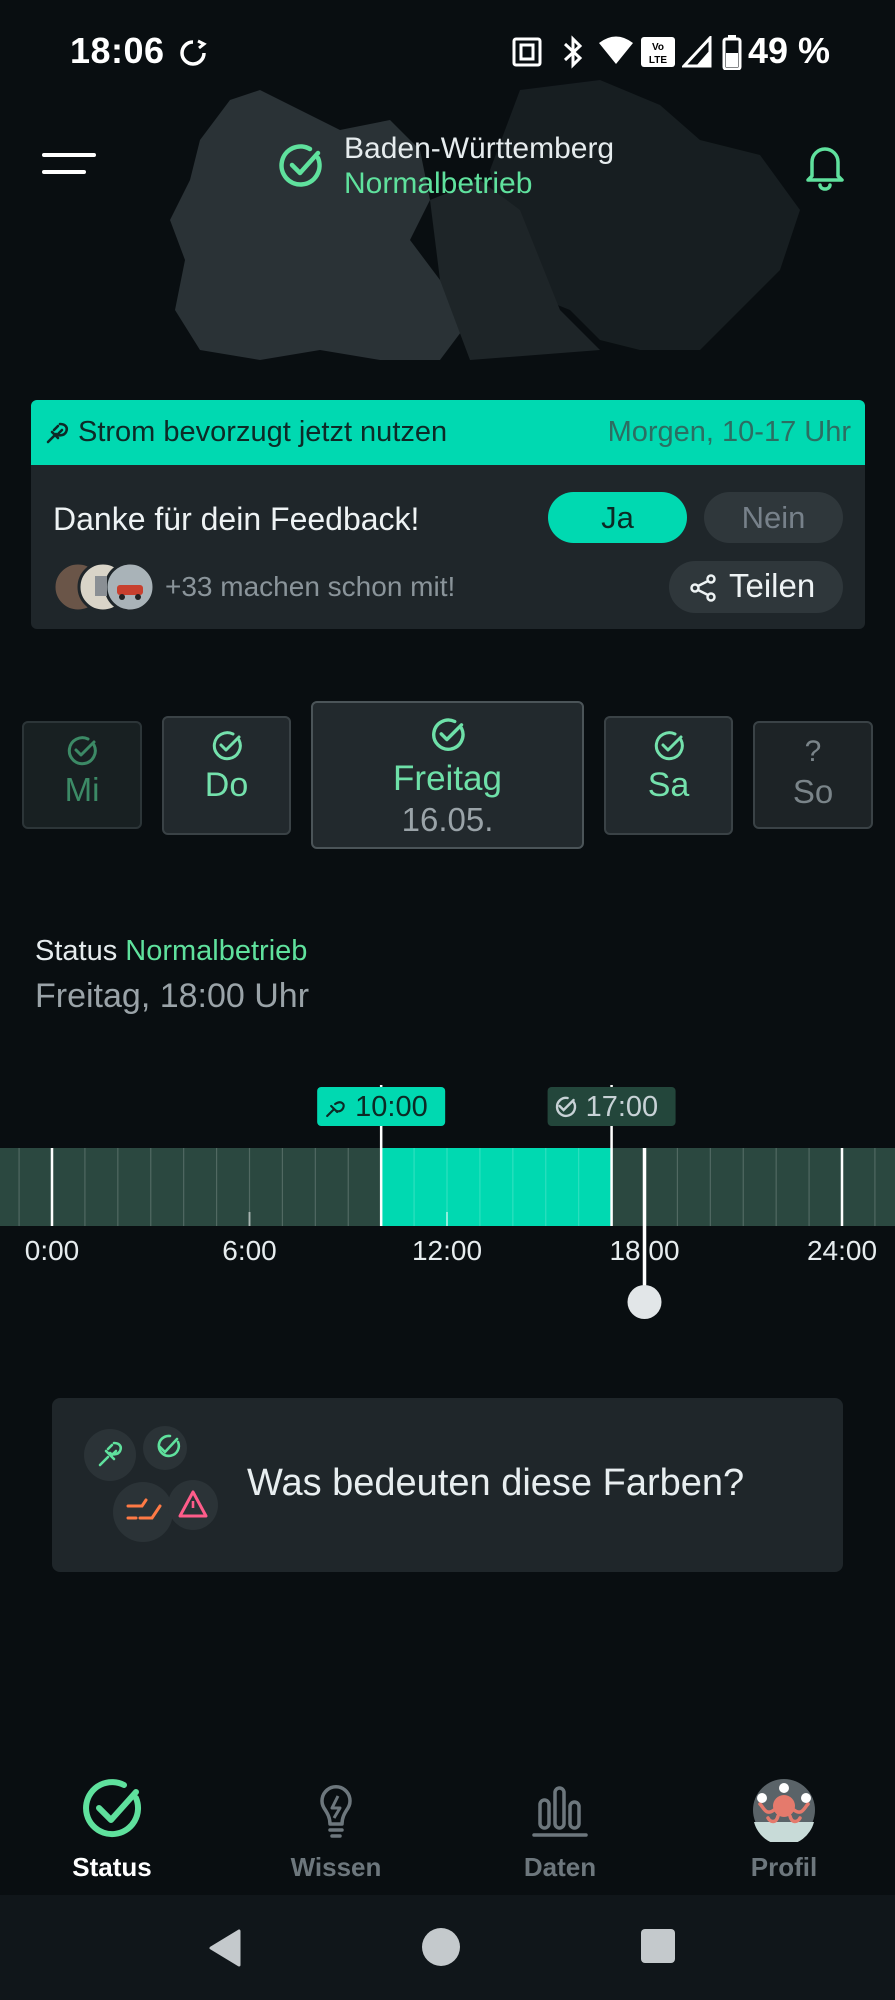  What do you see at coordinates (112, 1867) in the screenshot?
I see `nav-label: Status` at bounding box center [112, 1867].